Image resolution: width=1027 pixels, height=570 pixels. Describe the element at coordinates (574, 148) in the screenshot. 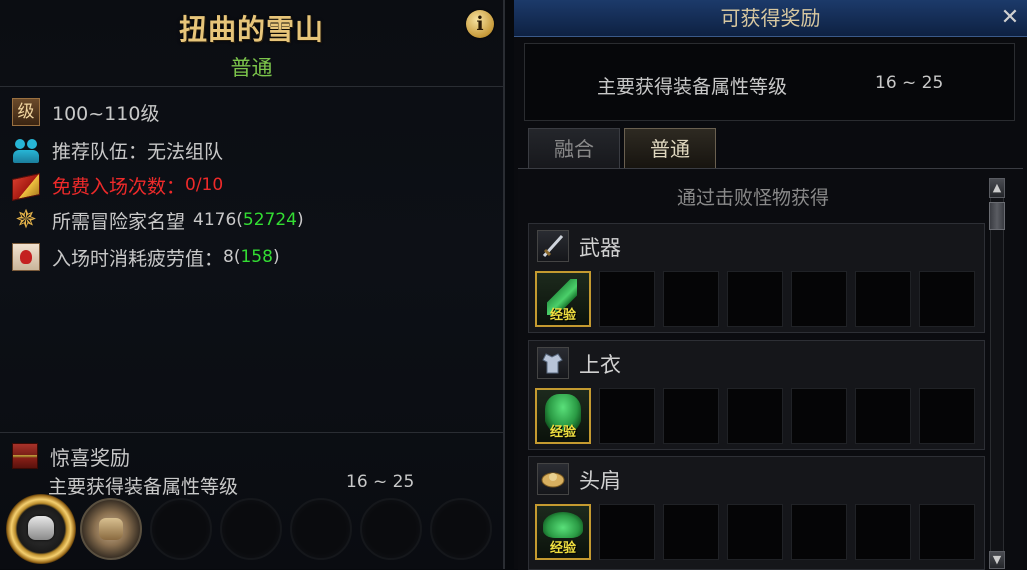

I see `tab-fusion: 融合` at that location.